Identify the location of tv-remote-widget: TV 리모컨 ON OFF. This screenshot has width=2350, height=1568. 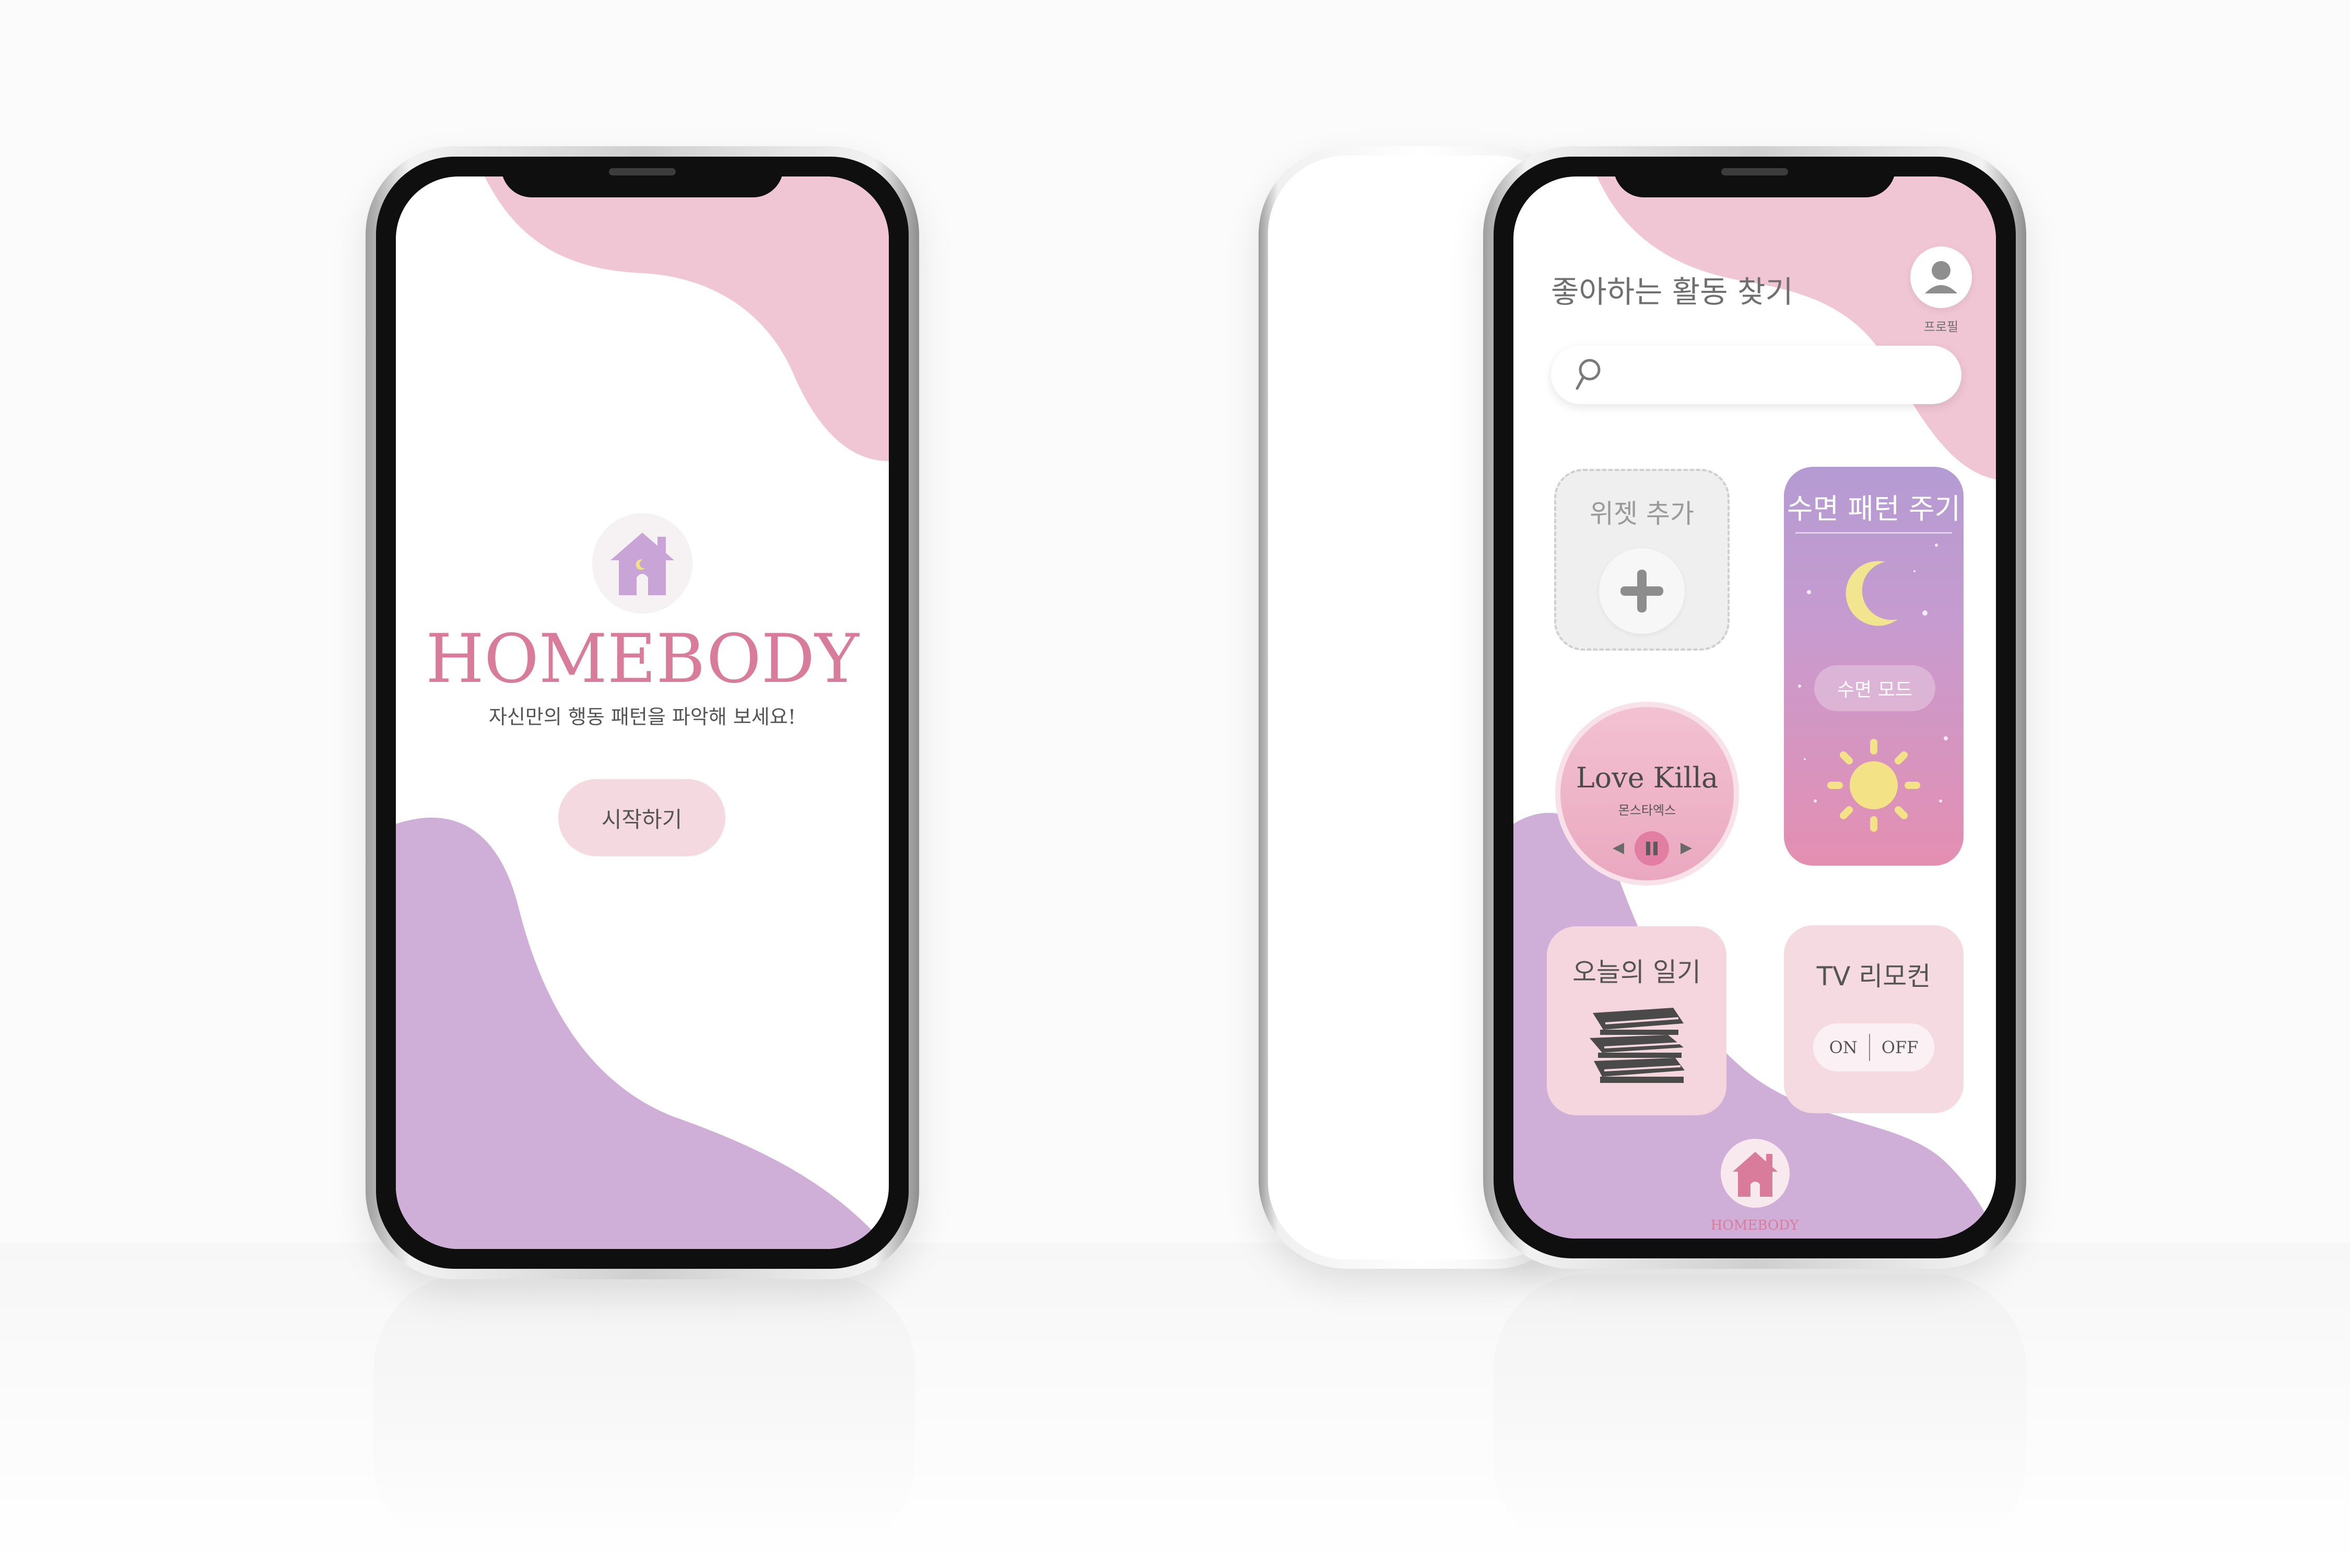
(1874, 1019).